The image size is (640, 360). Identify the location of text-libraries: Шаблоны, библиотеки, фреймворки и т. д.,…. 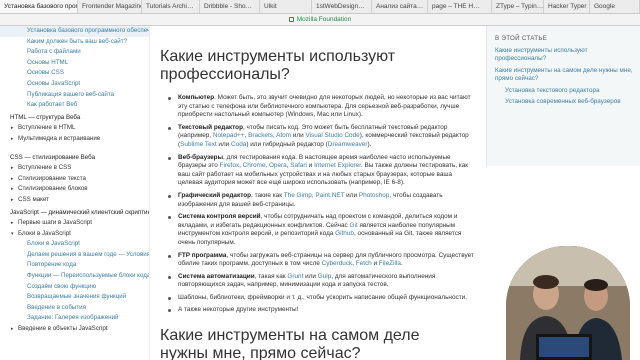
(322, 297).